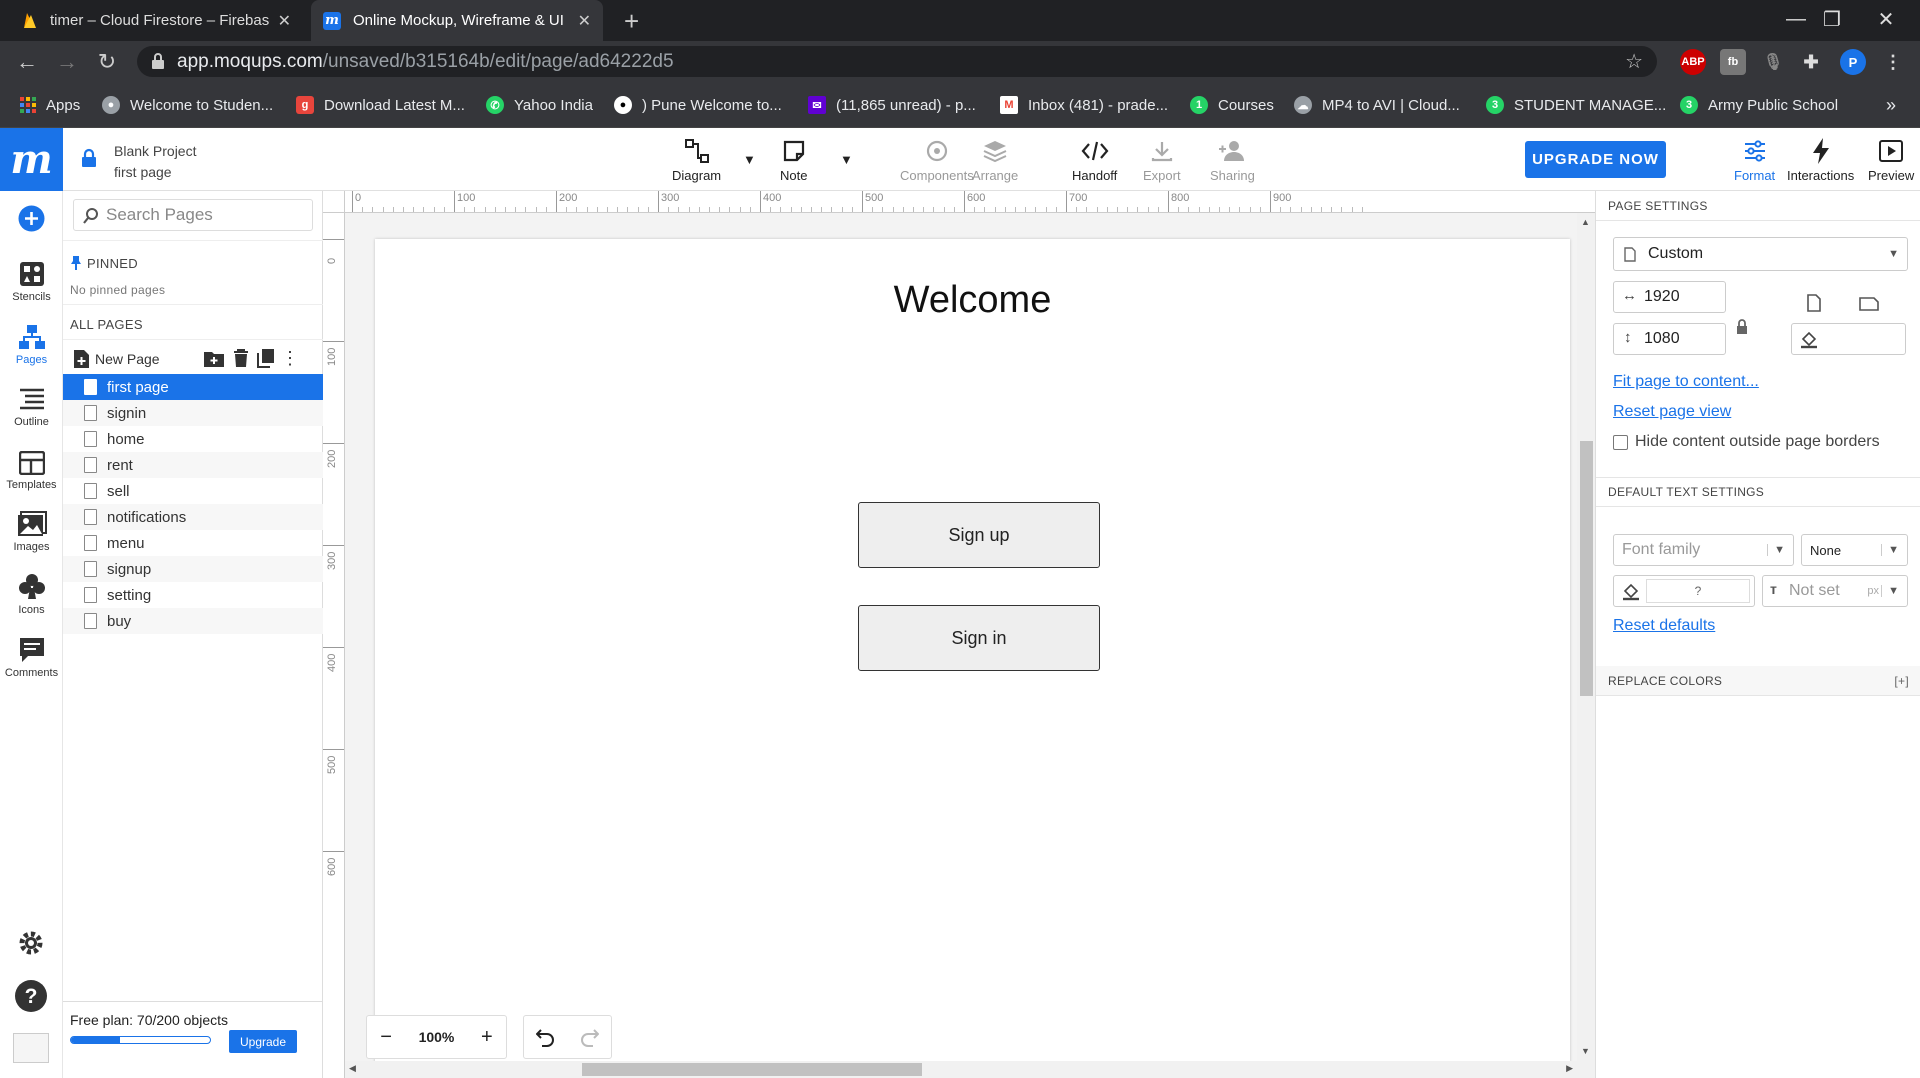 The height and width of the screenshot is (1078, 1920). Describe the element at coordinates (437, 1037) in the screenshot. I see `zoom-level: 100%` at that location.